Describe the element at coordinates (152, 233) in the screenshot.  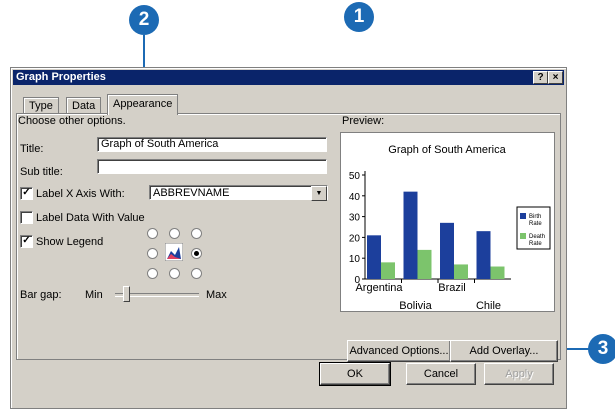
I see `legend-pos-top-left` at that location.